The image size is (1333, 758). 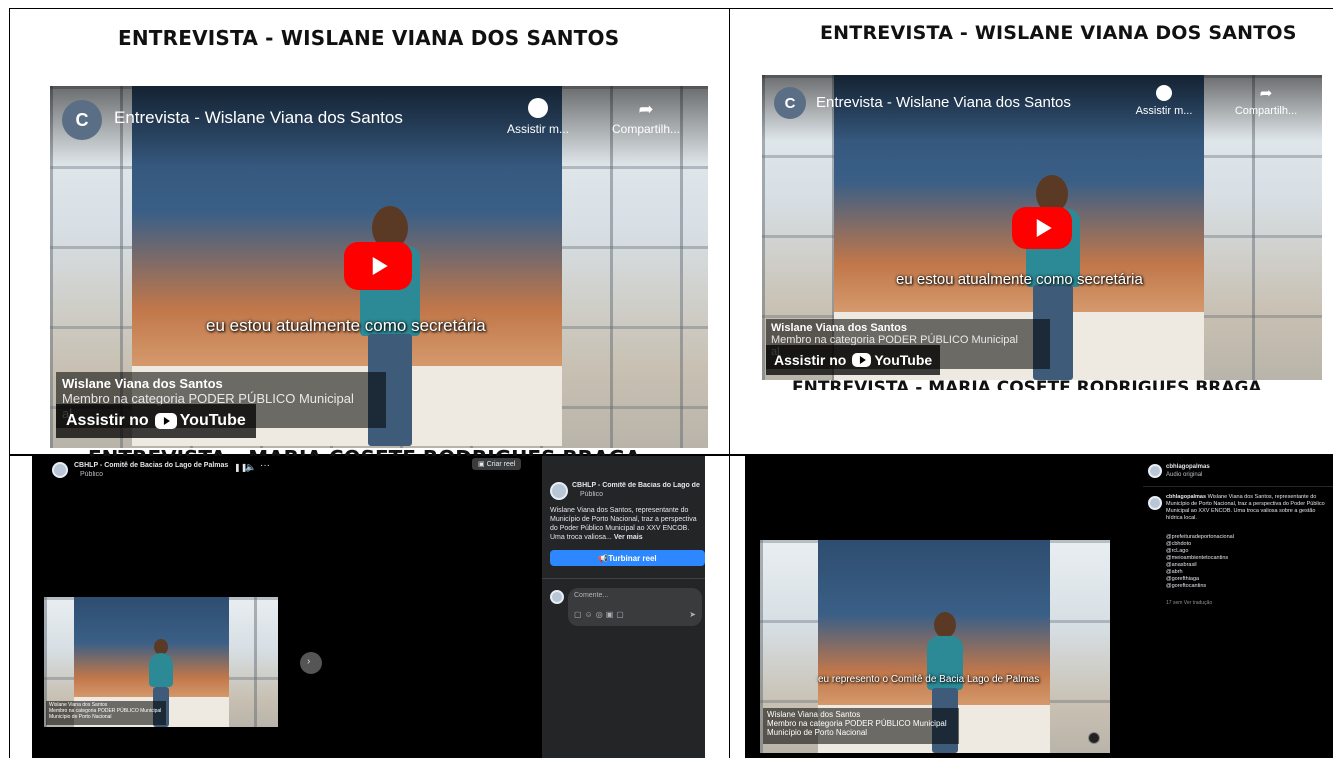 I want to click on commenter-avatar, so click(x=557, y=597).